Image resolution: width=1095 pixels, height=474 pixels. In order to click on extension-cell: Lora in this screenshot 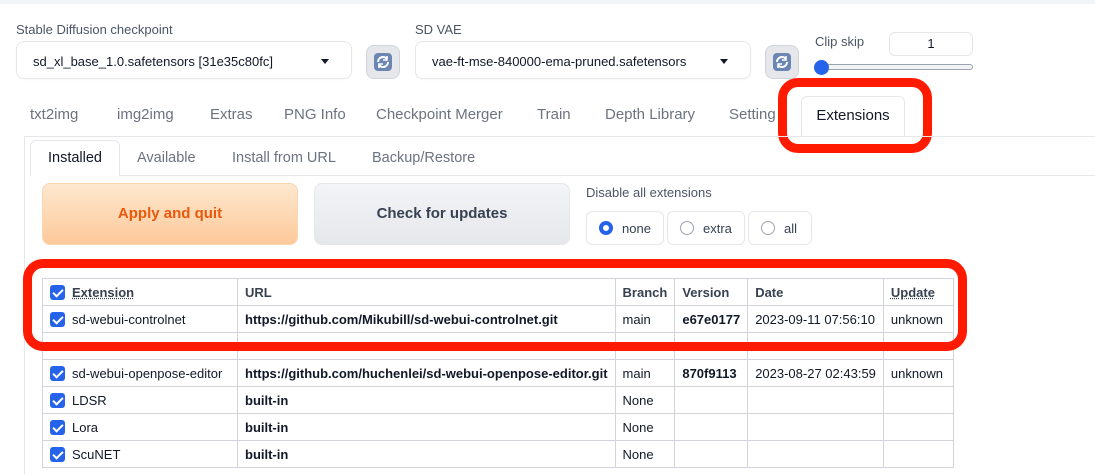, I will do `click(140, 427)`.